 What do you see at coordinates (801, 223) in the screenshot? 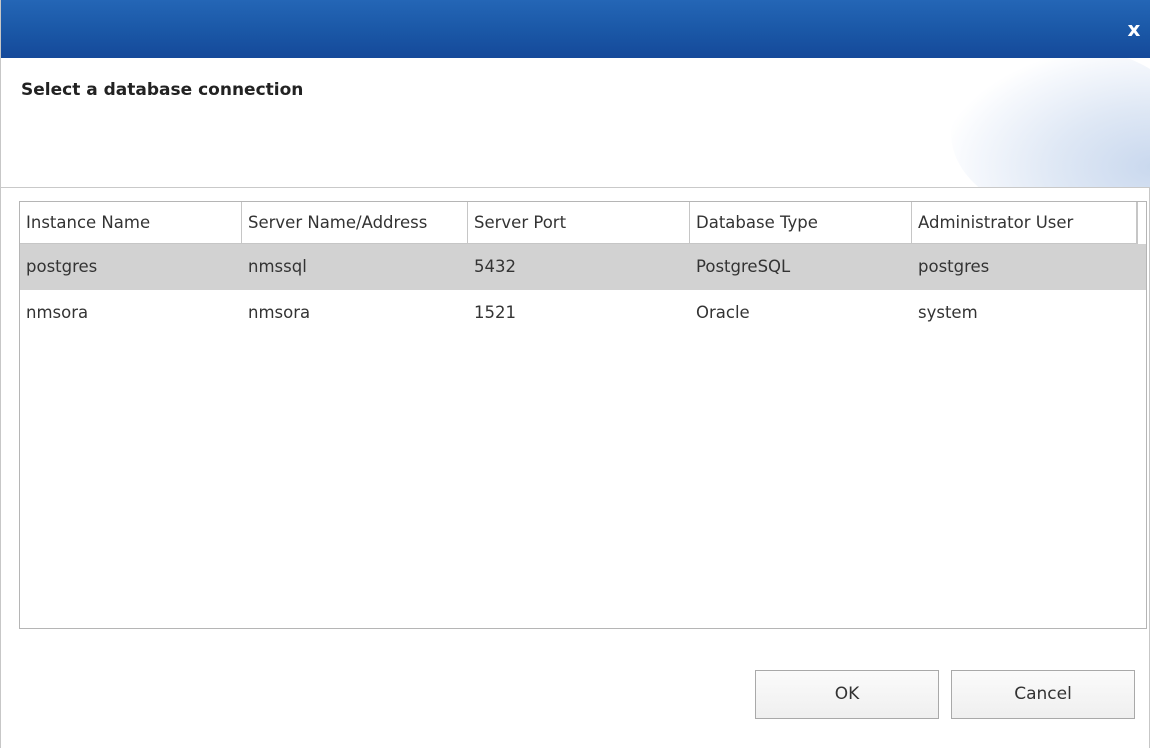
I see `column-header-database-type: Database Type` at bounding box center [801, 223].